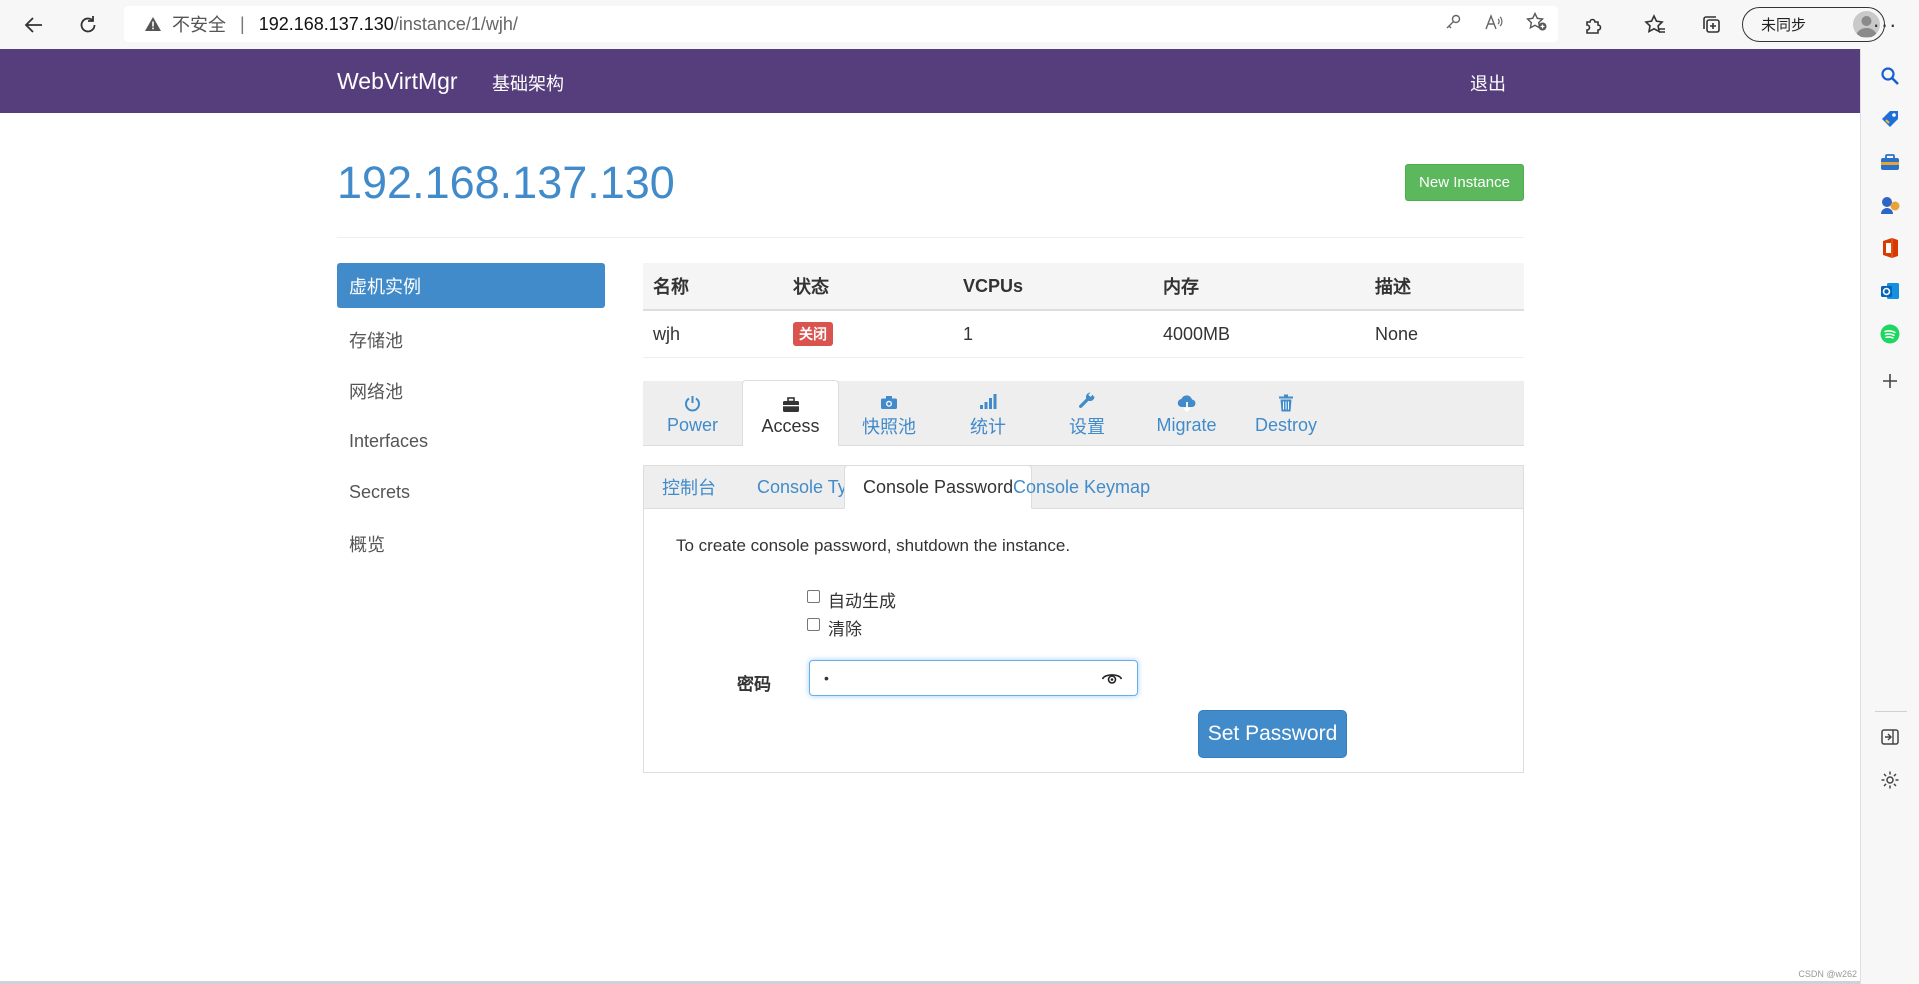  Describe the element at coordinates (692, 425) in the screenshot. I see `tab-power-label: Power` at that location.